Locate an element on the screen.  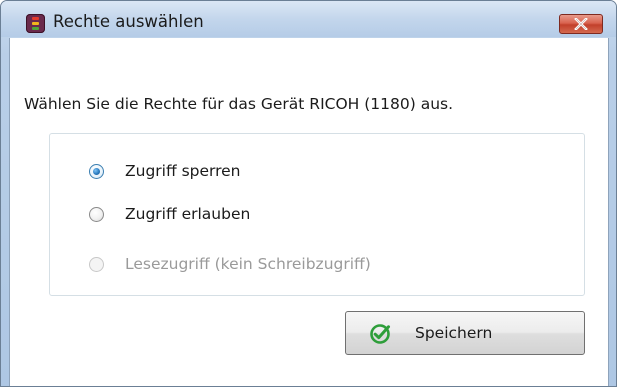
radio-button-selected is located at coordinates (96, 171).